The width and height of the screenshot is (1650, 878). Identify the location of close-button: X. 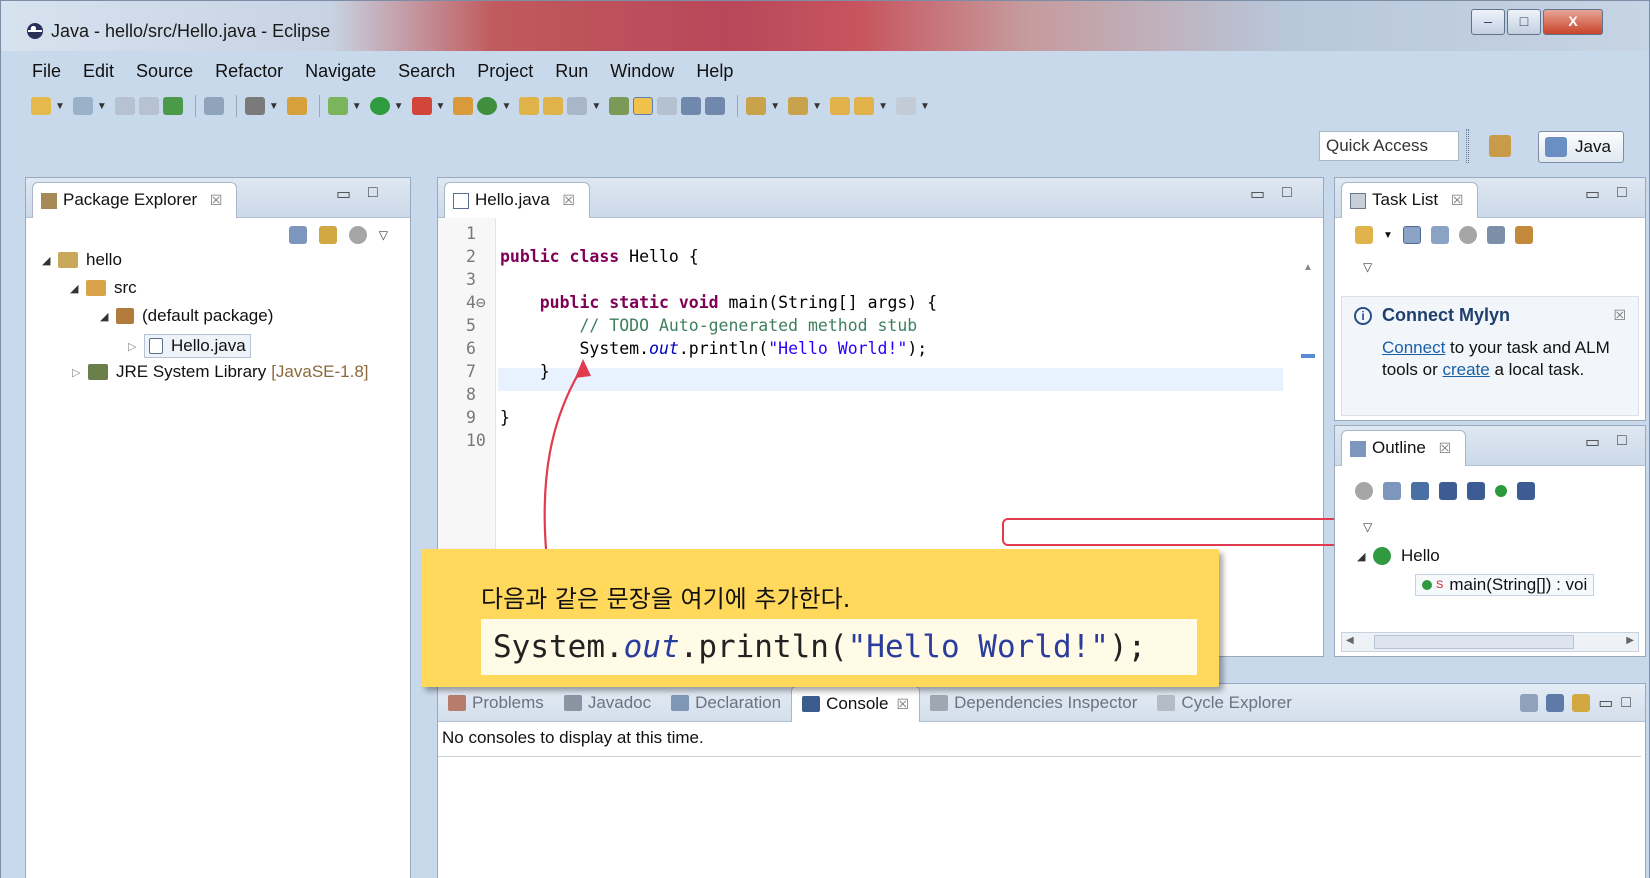
(1573, 22).